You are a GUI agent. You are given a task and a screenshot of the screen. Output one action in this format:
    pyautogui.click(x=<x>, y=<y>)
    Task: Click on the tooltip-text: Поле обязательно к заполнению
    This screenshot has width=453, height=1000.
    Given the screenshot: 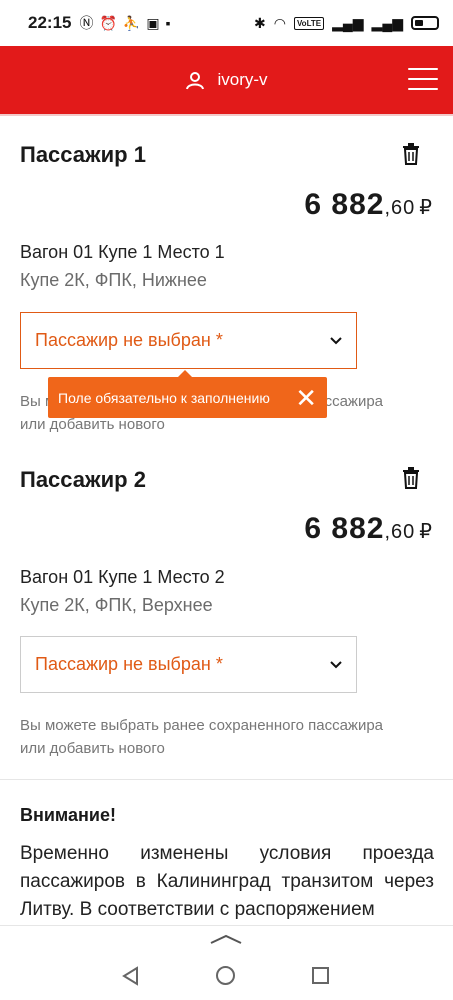 What is the action you would take?
    pyautogui.click(x=164, y=397)
    